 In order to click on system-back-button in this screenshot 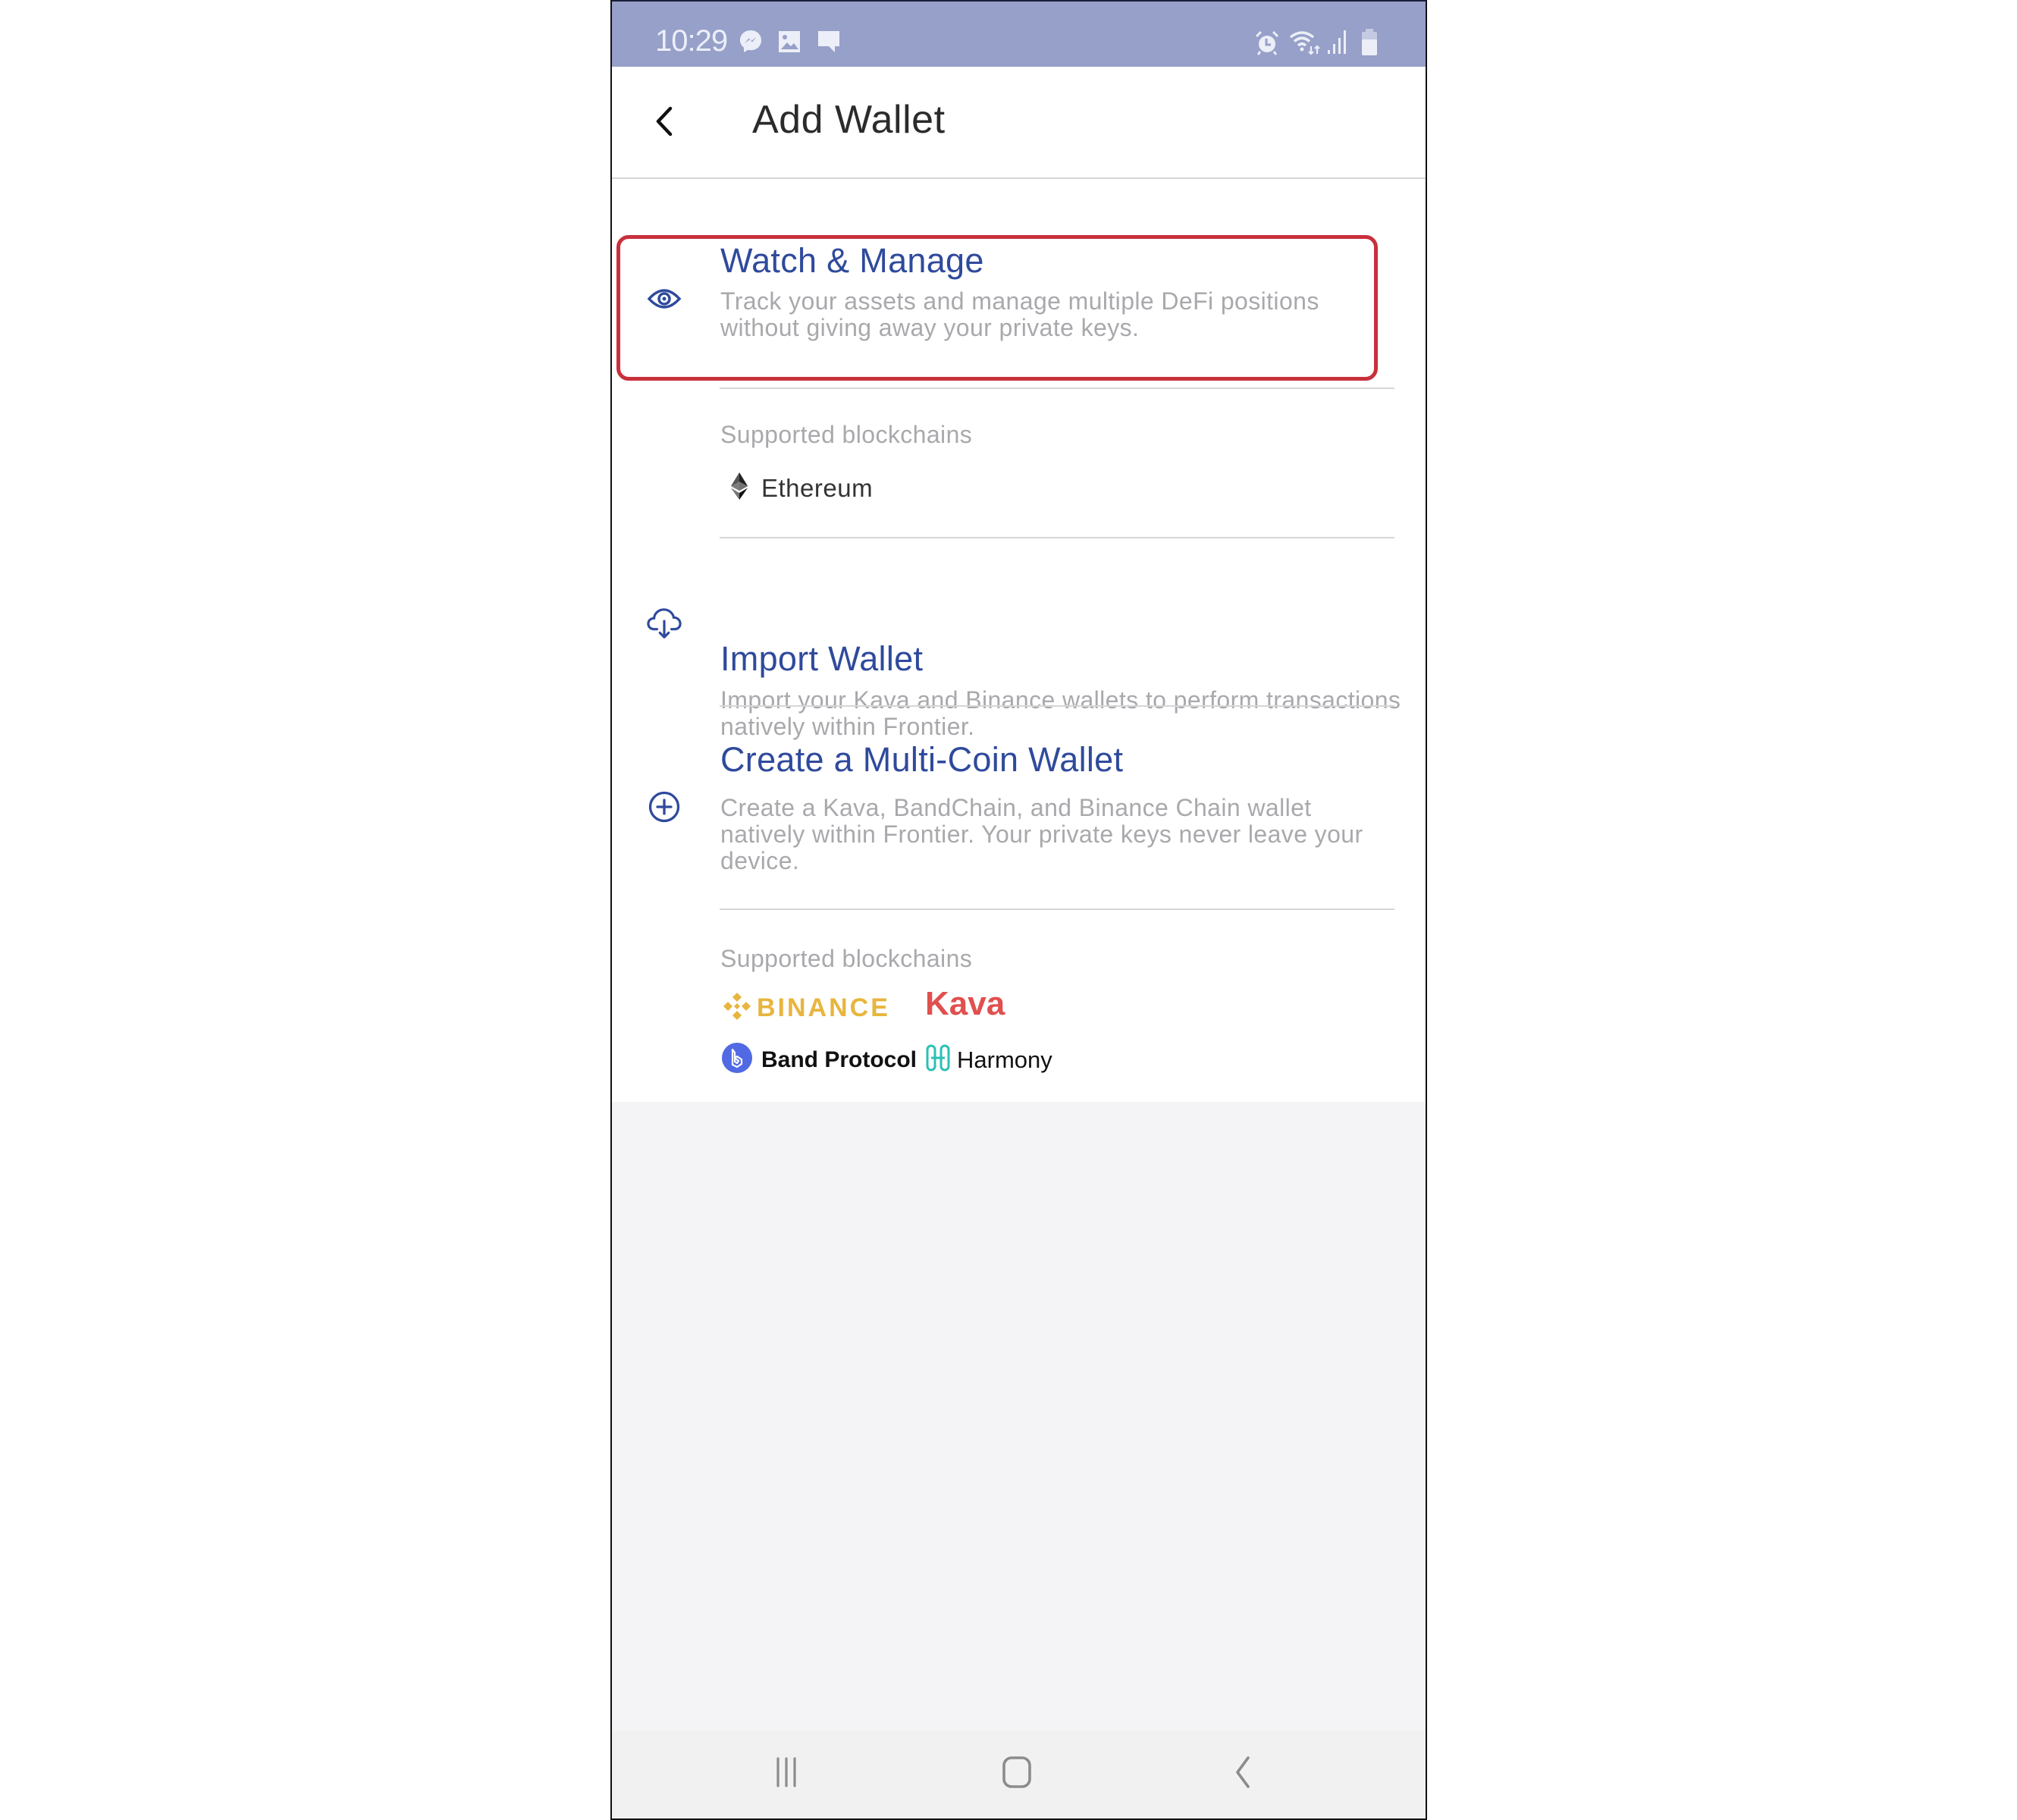, I will do `click(1242, 1773)`.